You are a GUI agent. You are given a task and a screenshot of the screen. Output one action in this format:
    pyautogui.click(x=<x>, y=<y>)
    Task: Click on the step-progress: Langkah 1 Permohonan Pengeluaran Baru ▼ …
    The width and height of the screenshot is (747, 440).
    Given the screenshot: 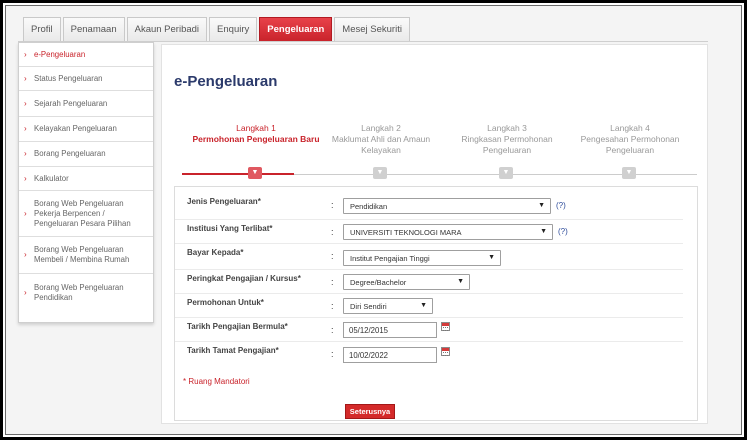 What is the action you would take?
    pyautogui.click(x=435, y=153)
    